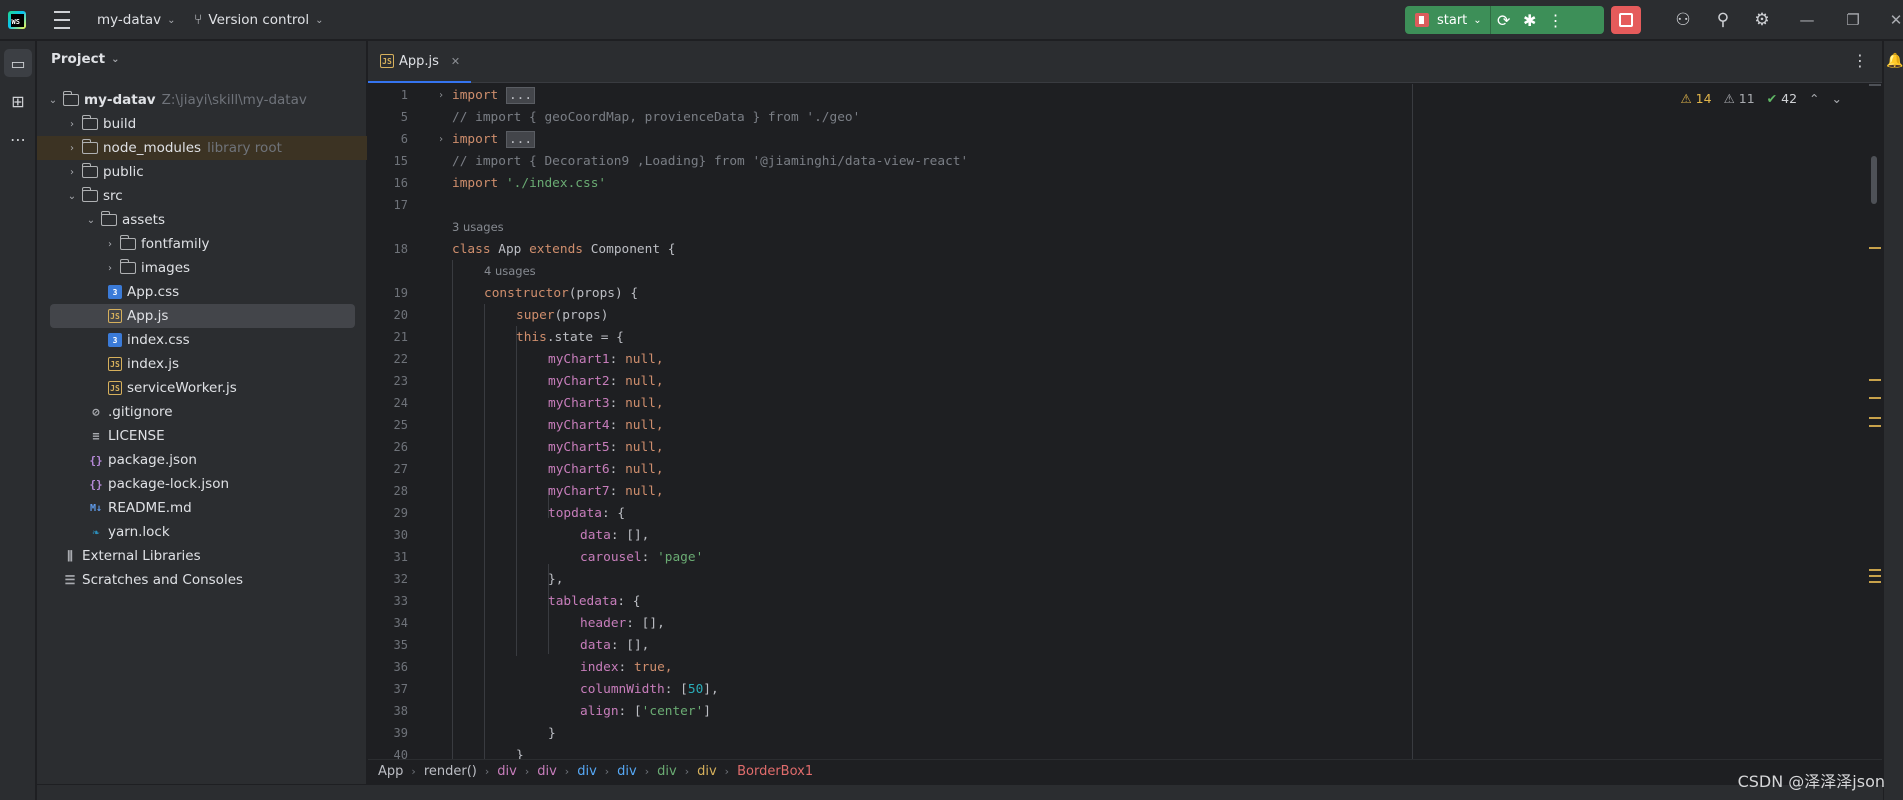  Describe the element at coordinates (96, 532) in the screenshot. I see `yarn-file-icon: ❧` at that location.